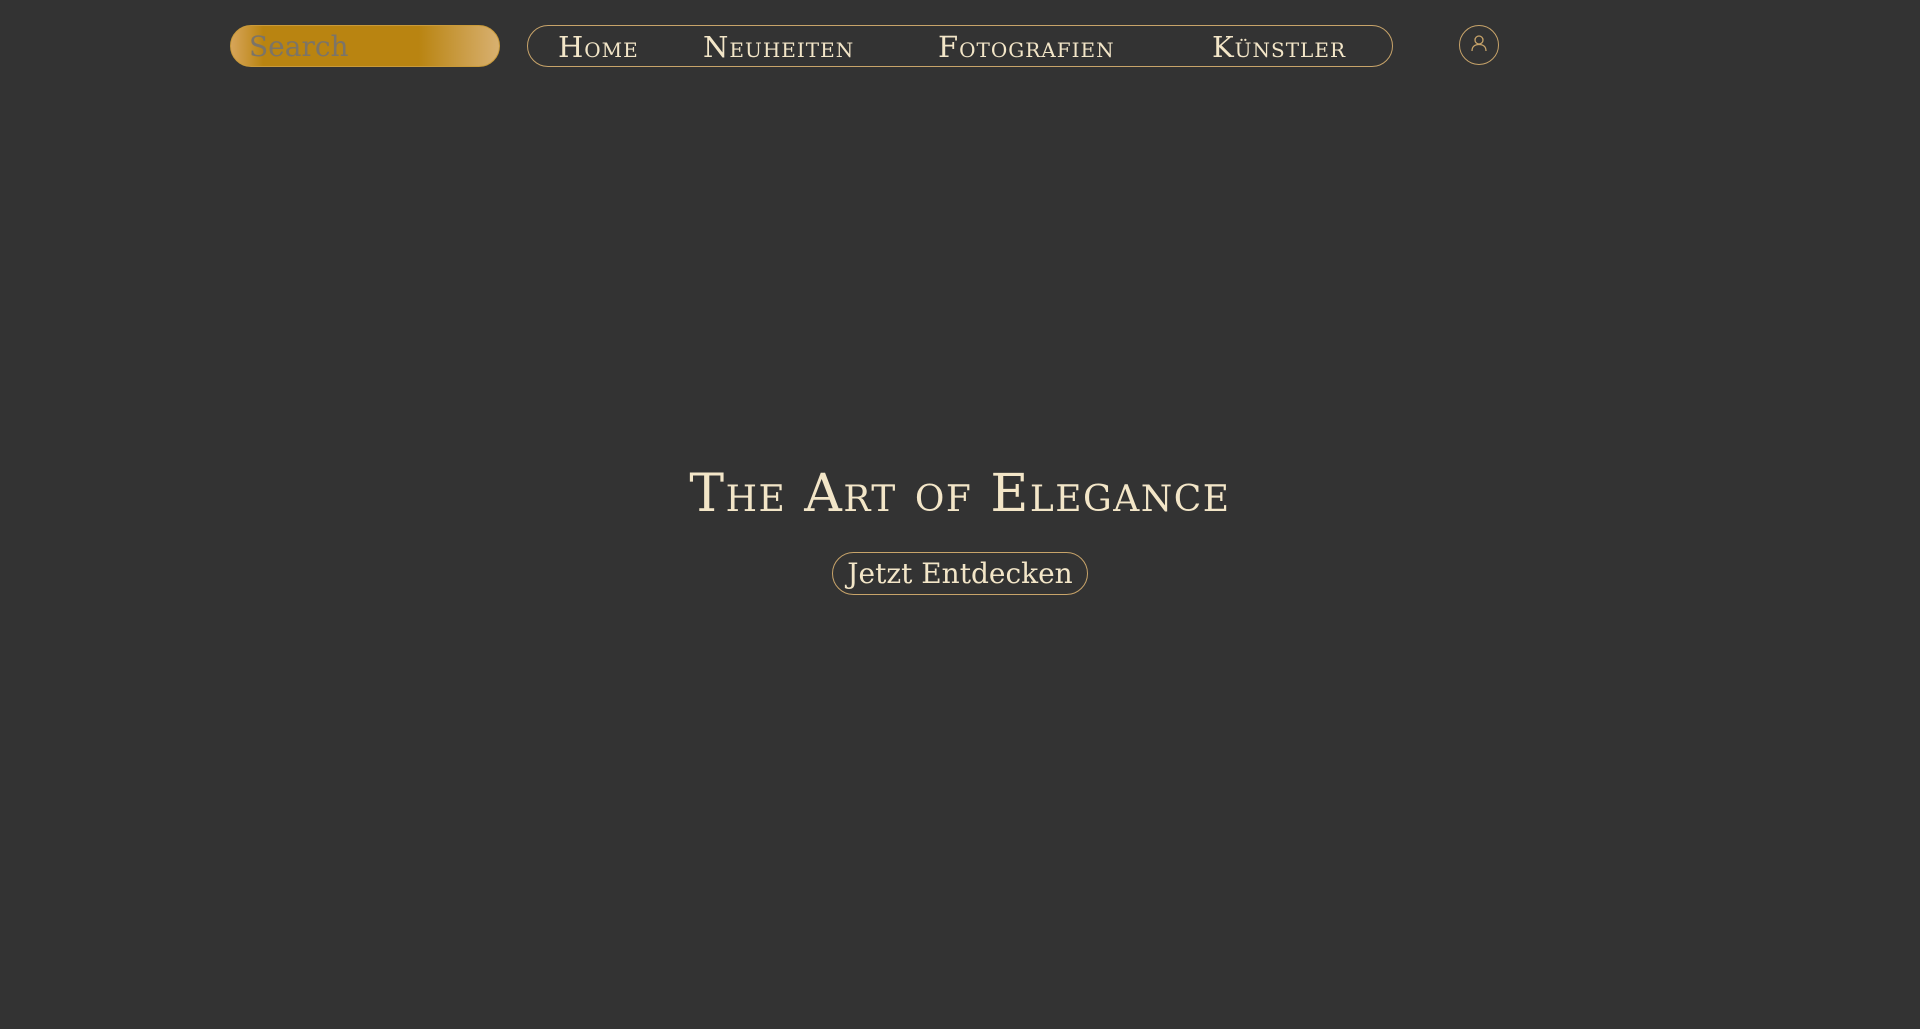  Describe the element at coordinates (365, 46) in the screenshot. I see `search-input` at that location.